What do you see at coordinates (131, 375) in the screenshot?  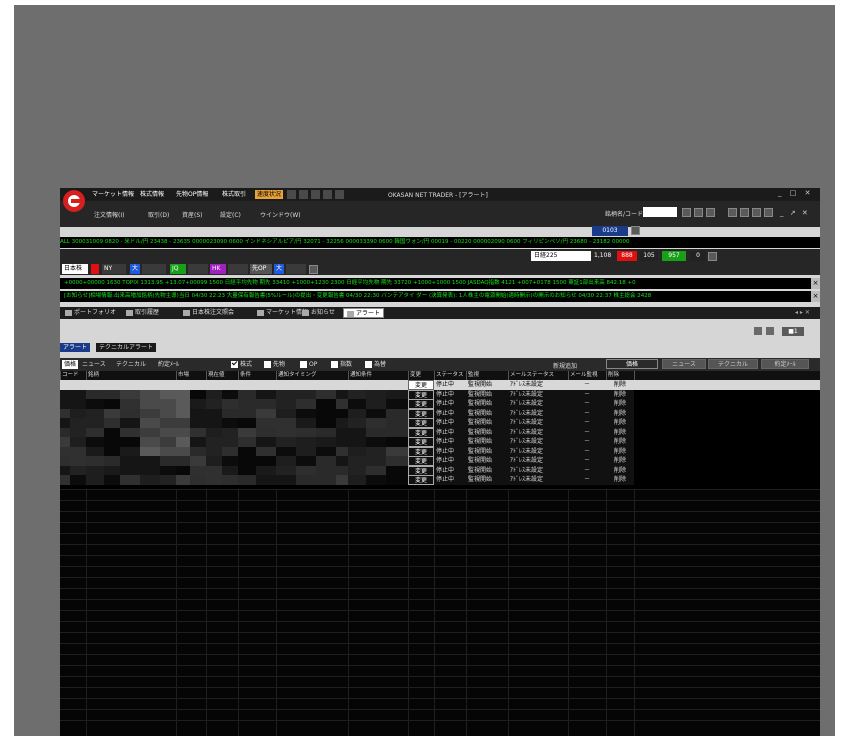 I see `col-name: 銘柄` at bounding box center [131, 375].